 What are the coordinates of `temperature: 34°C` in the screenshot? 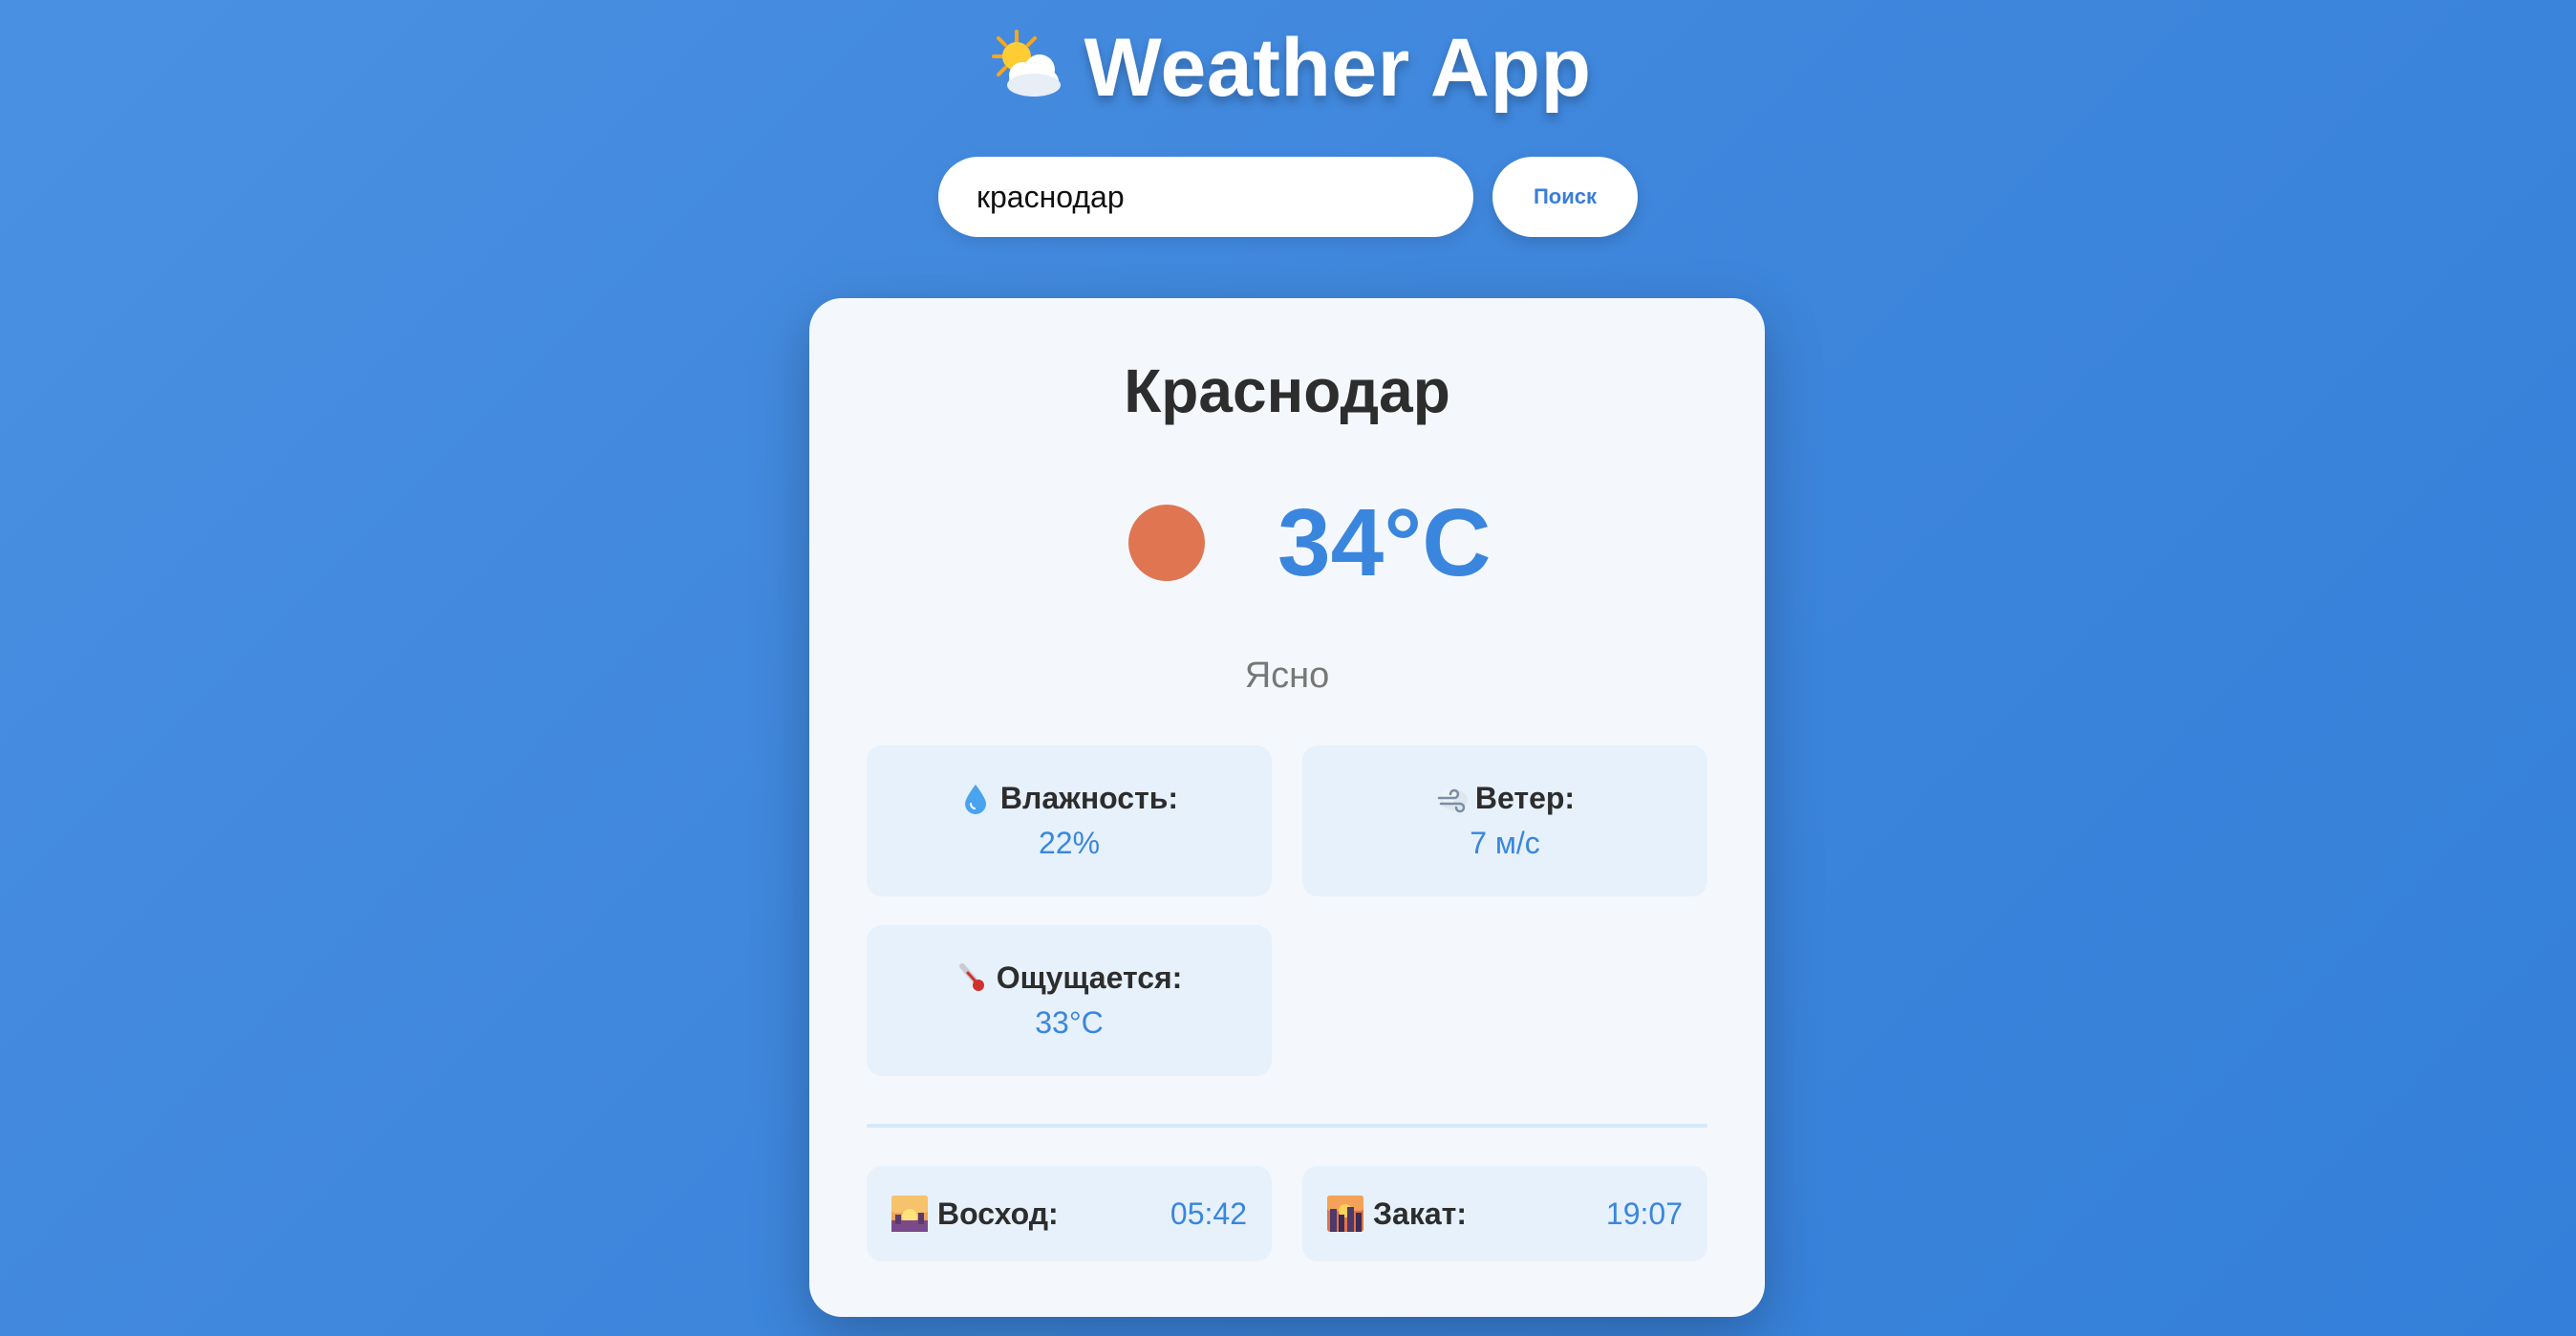 It's located at (1384, 542).